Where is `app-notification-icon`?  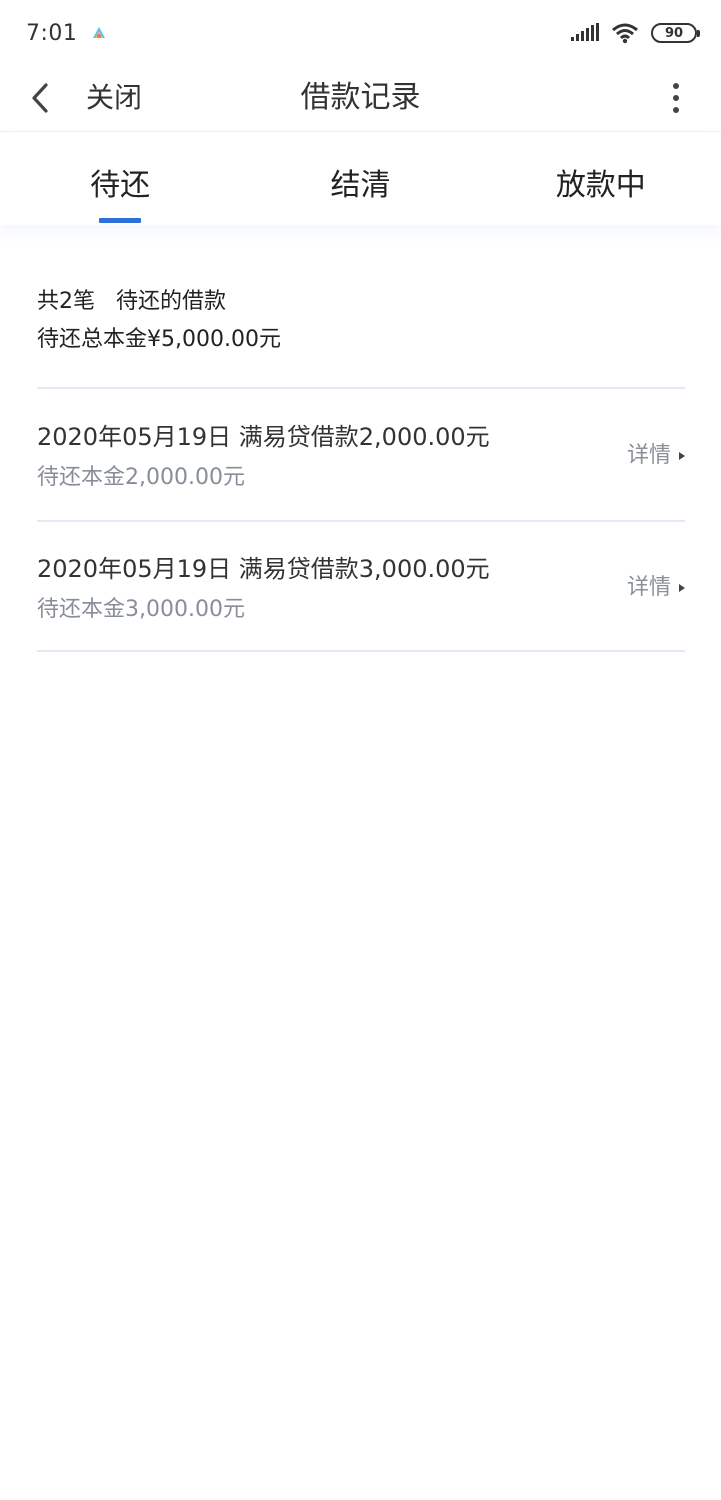
app-notification-icon is located at coordinates (99, 32).